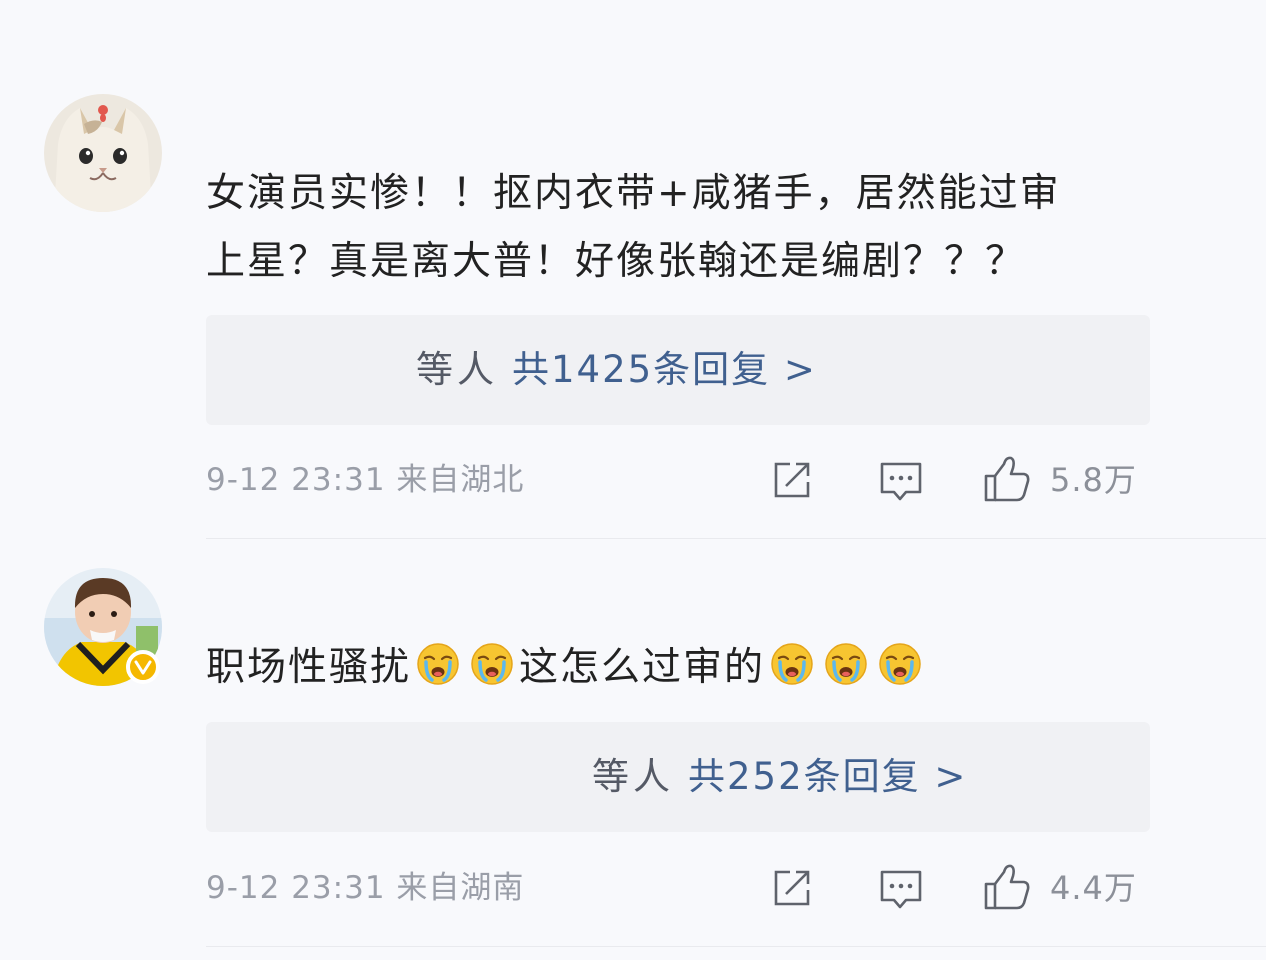  I want to click on reply-preview-box: 等人 共252条回复 >, so click(678, 777).